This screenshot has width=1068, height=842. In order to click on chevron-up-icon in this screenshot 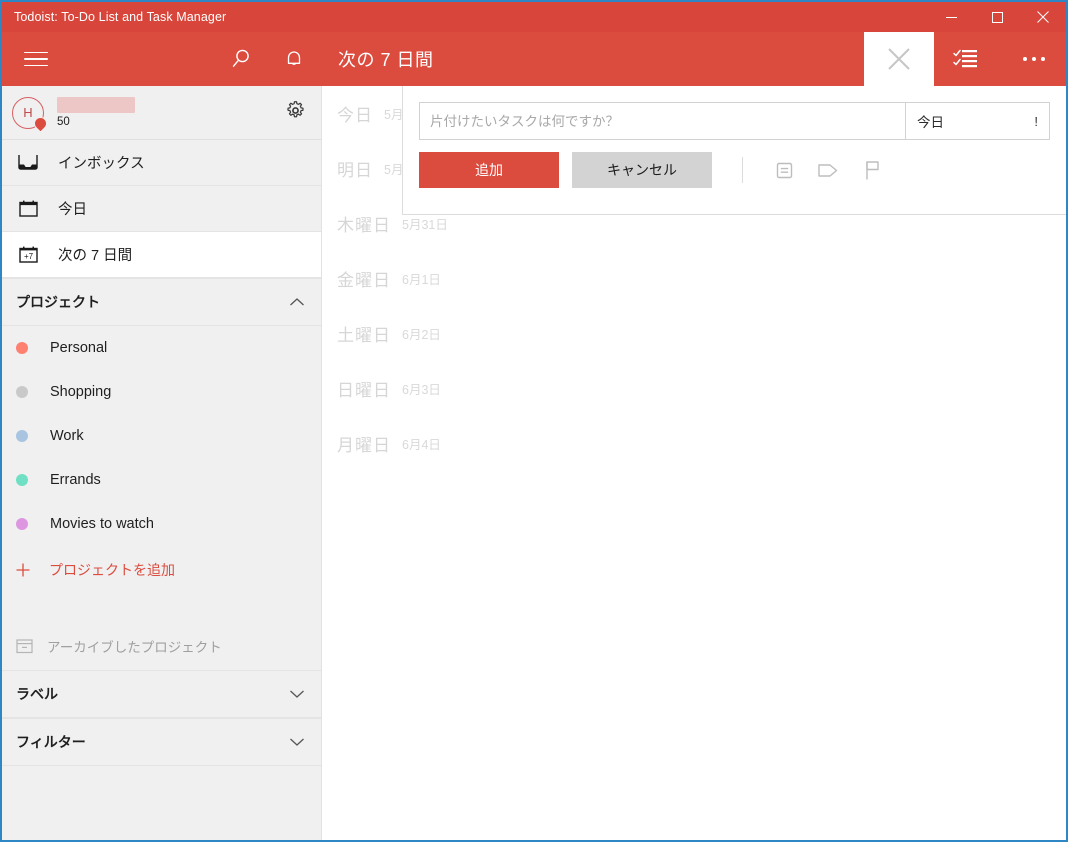, I will do `click(297, 302)`.